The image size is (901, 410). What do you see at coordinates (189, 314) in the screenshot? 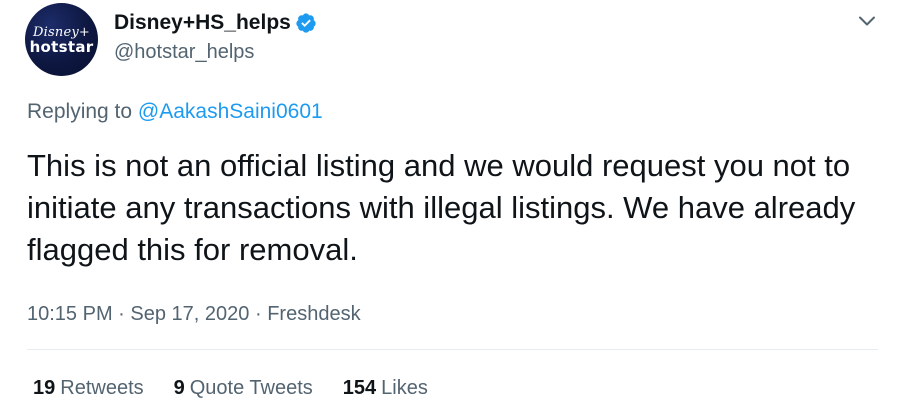
I see `tweet-date: Sep 17, 2020` at bounding box center [189, 314].